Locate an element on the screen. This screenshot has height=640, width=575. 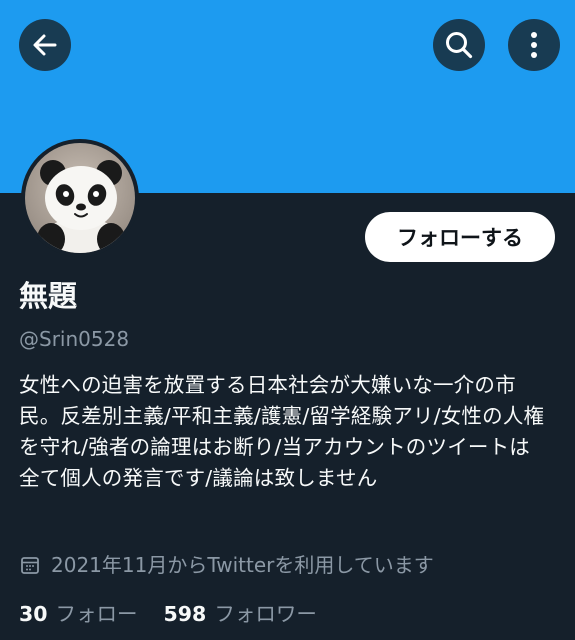
back-button is located at coordinates (45, 45).